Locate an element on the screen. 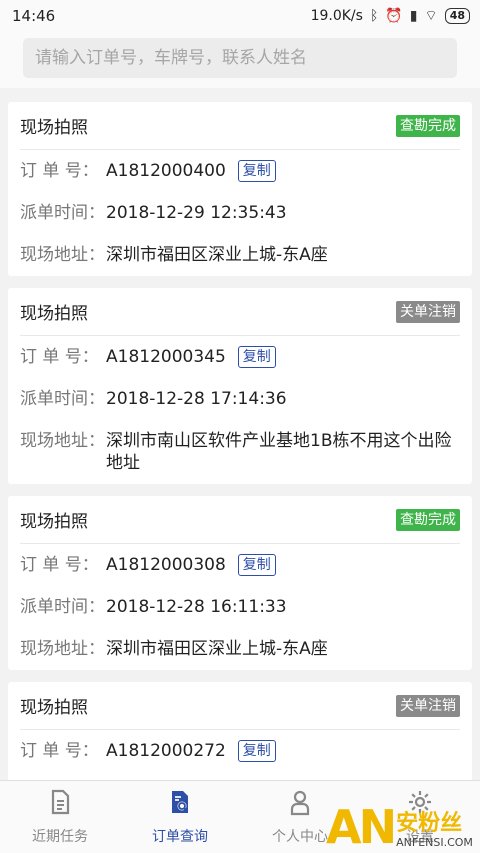 The width and height of the screenshot is (480, 853). address-row: 现场地址： 深圳市南山区软件产业基地1B栋不用这个出险地址 is located at coordinates (240, 452).